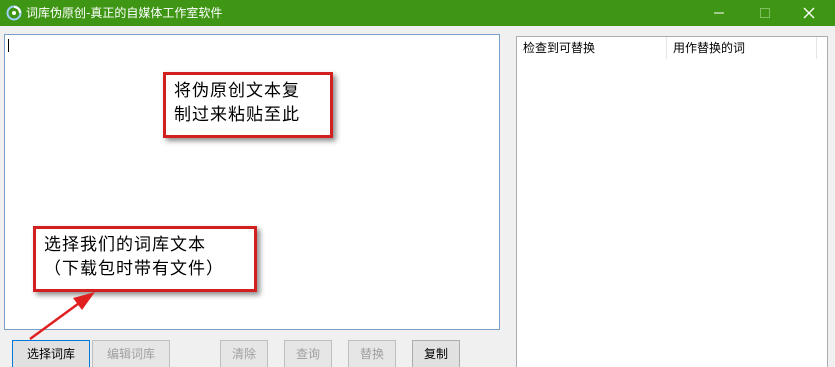 The image size is (835, 367). What do you see at coordinates (237, 91) in the screenshot?
I see `paste-hint-line-1: 将伪原创文本复` at bounding box center [237, 91].